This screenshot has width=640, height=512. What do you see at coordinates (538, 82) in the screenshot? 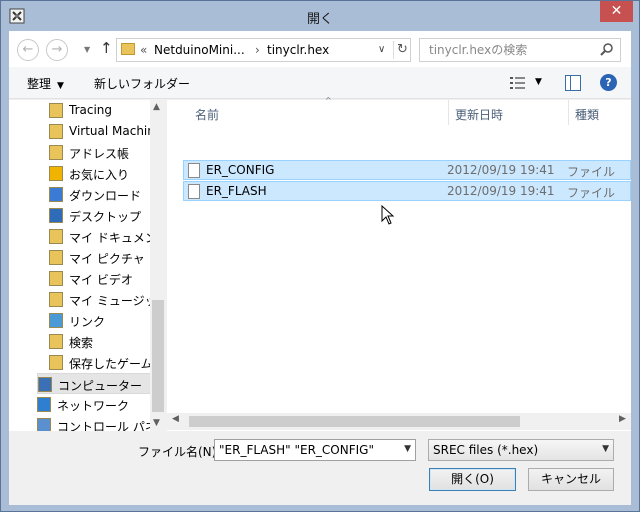
I see `view-dropdown-icon: ▼` at bounding box center [538, 82].